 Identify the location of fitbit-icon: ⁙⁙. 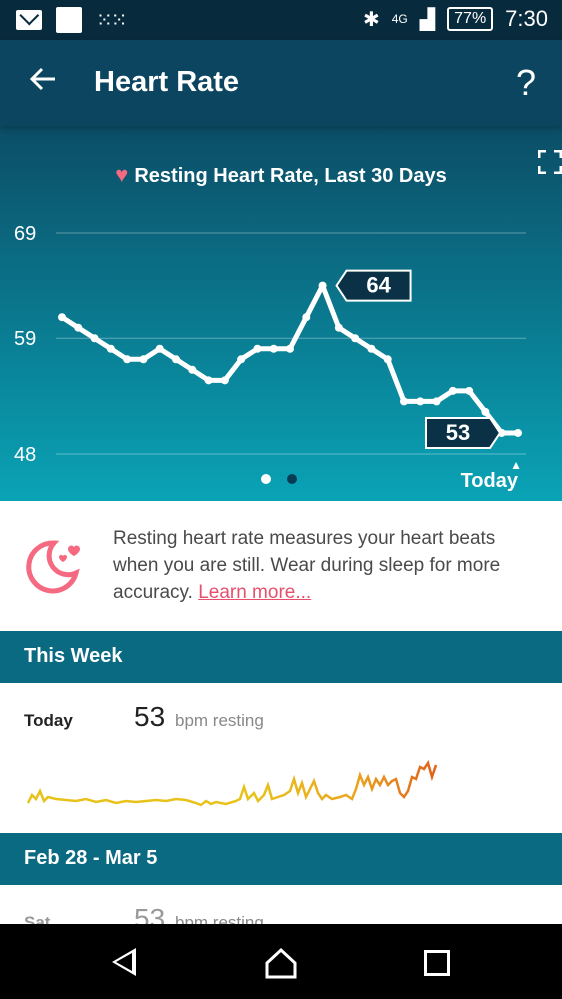
(111, 20).